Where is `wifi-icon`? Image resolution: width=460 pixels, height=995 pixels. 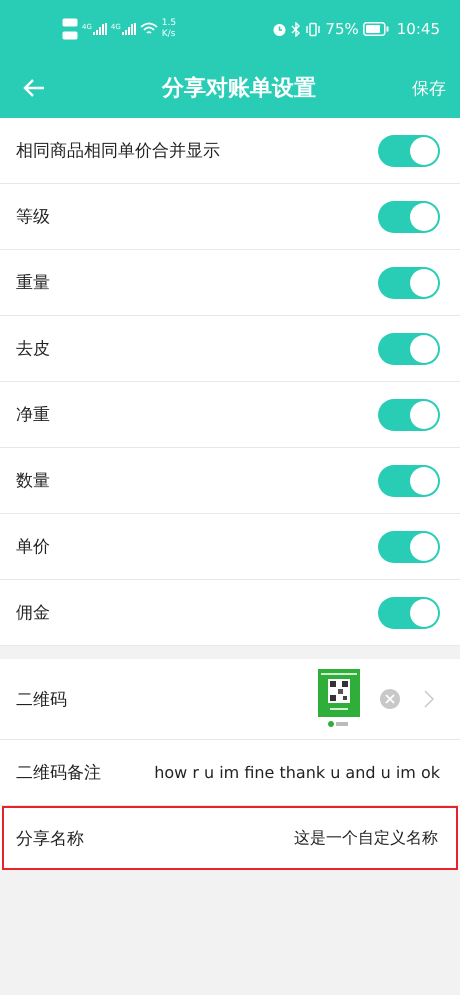 wifi-icon is located at coordinates (149, 29).